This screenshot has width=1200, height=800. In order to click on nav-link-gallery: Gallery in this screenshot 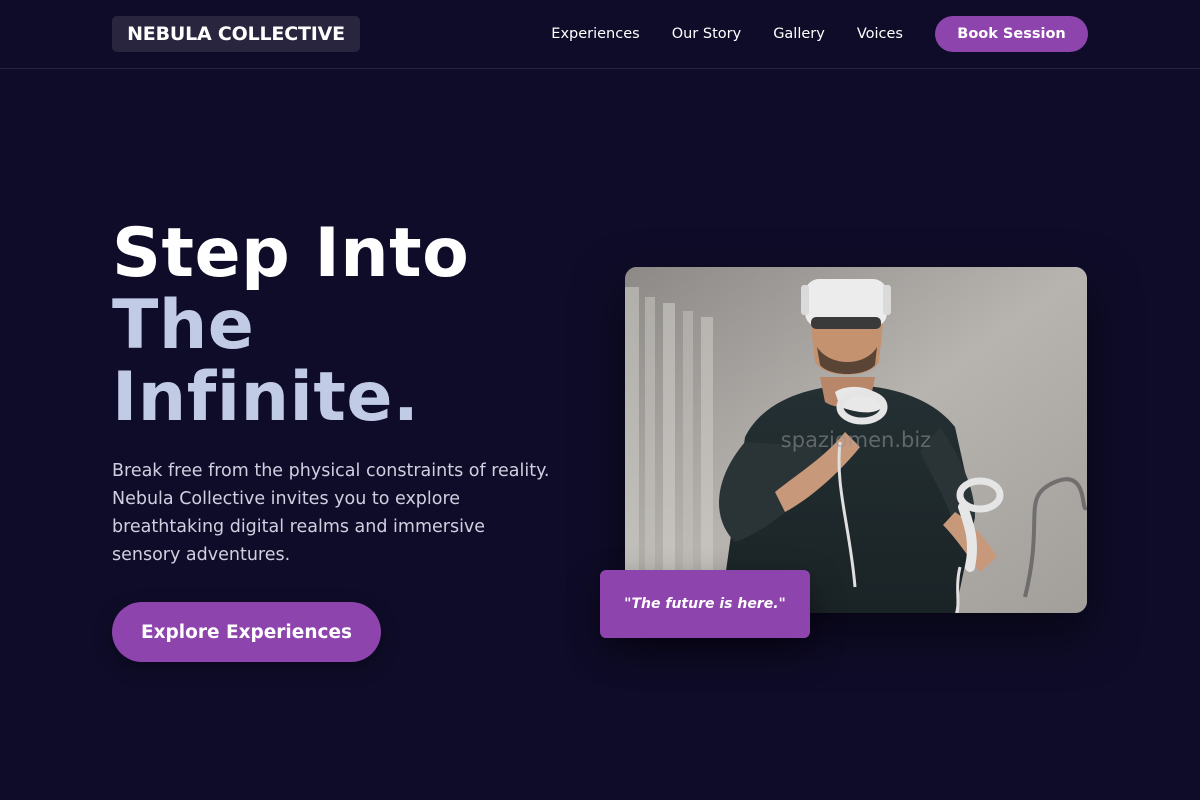, I will do `click(799, 34)`.